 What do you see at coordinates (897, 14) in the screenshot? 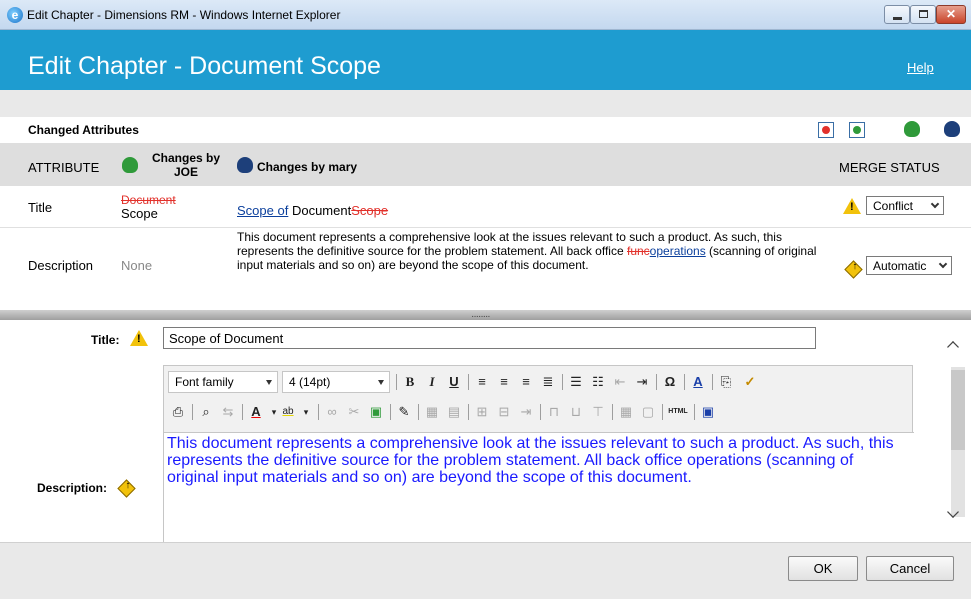
I see `minimize-button` at bounding box center [897, 14].